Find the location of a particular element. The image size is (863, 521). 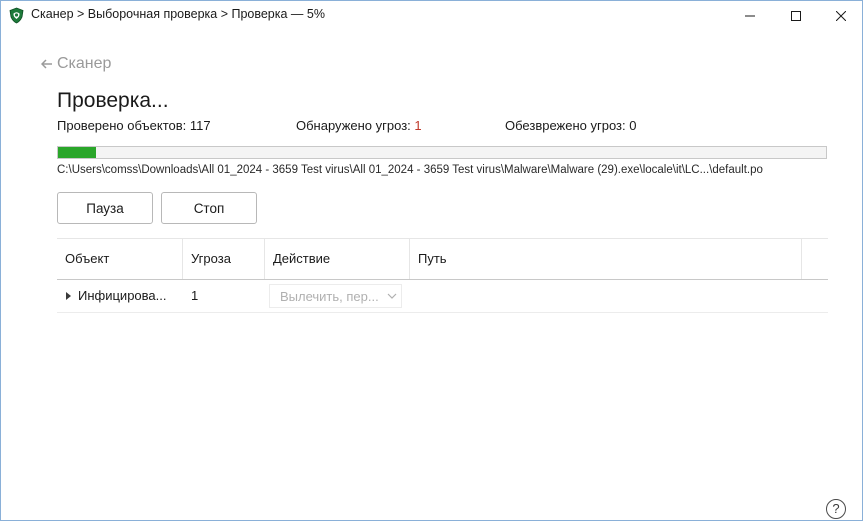

found-threats-value: 1 is located at coordinates (418, 125).